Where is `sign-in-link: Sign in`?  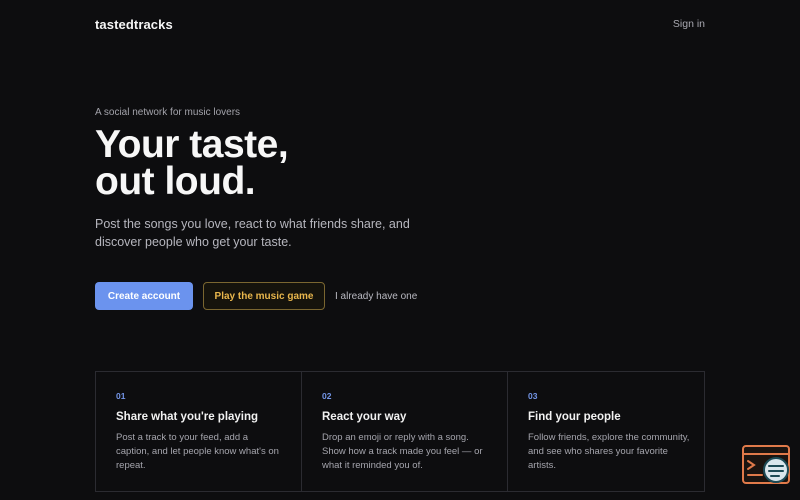 sign-in-link: Sign in is located at coordinates (689, 24).